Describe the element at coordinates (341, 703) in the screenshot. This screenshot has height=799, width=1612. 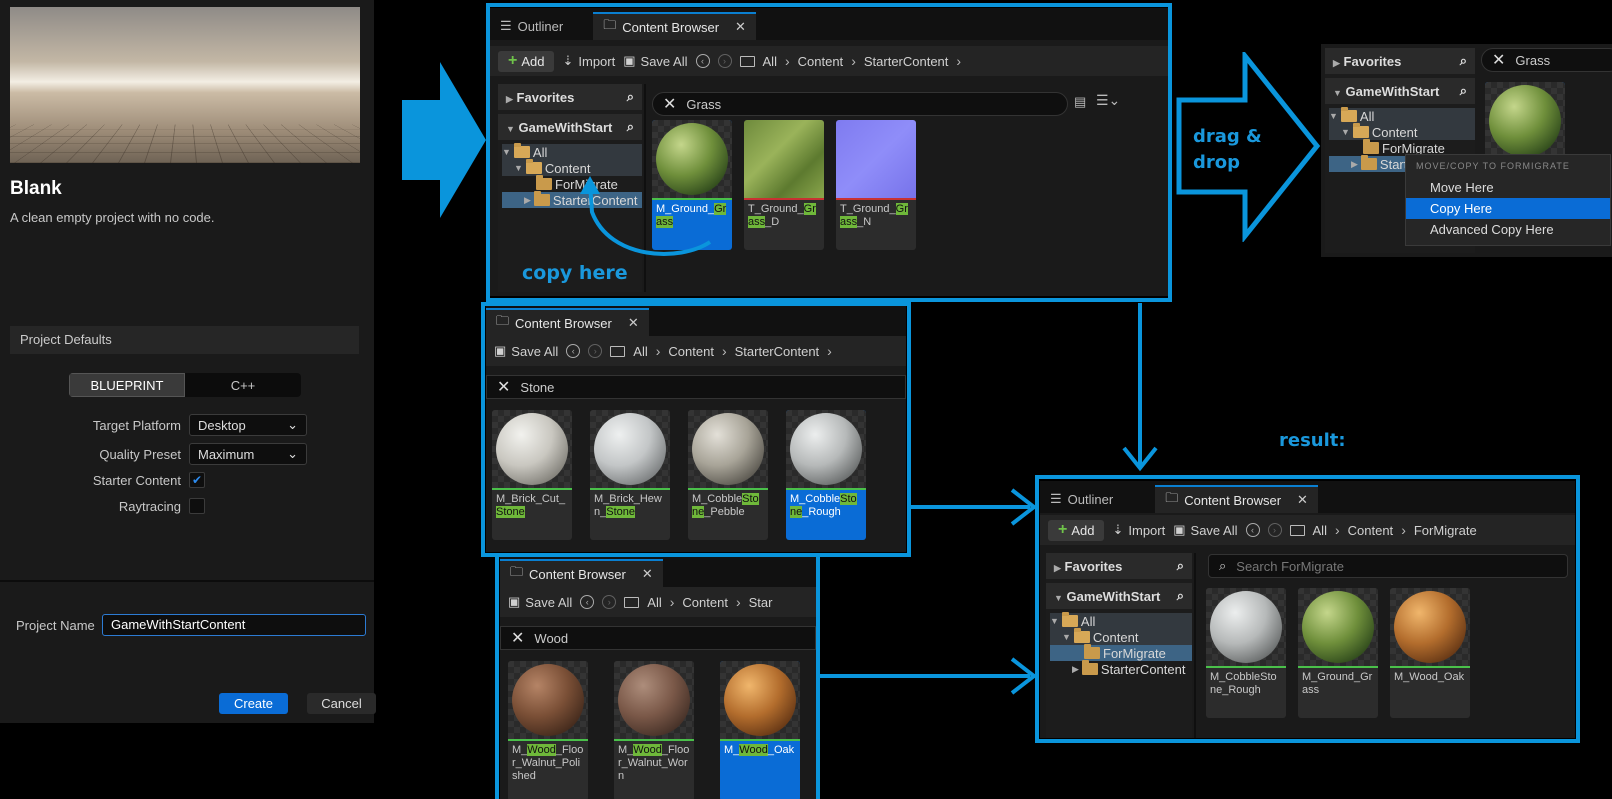
I see `cancel-button: Cancel` at that location.